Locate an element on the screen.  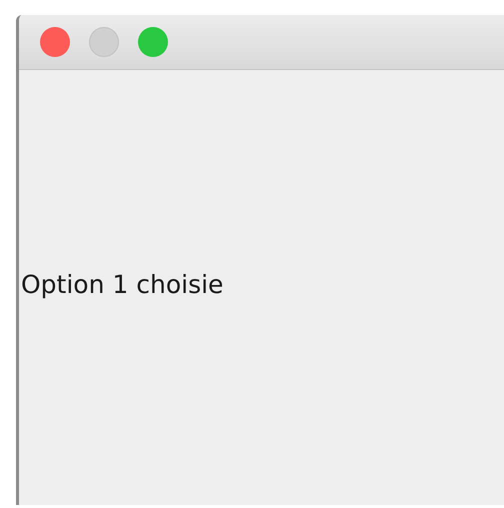
close-button is located at coordinates (55, 42).